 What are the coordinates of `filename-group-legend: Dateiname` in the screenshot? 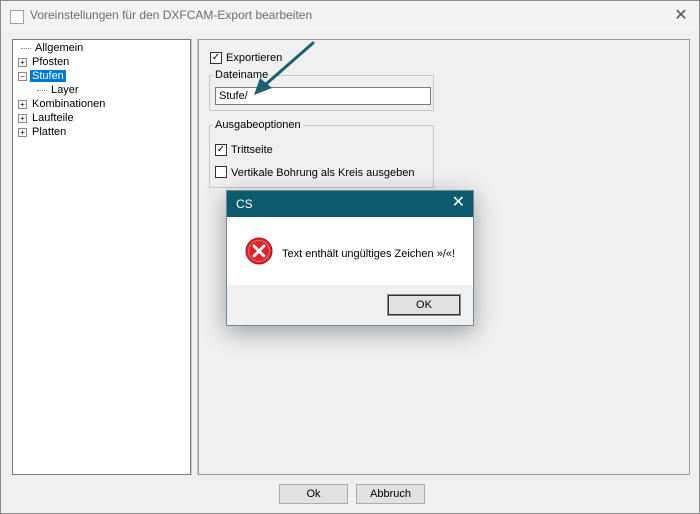 It's located at (242, 75).